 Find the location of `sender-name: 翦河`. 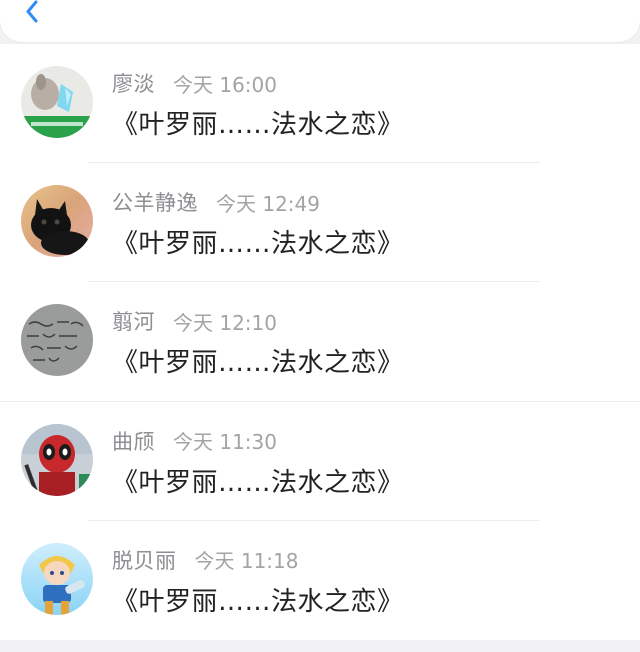

sender-name: 翦河 is located at coordinates (133, 322).